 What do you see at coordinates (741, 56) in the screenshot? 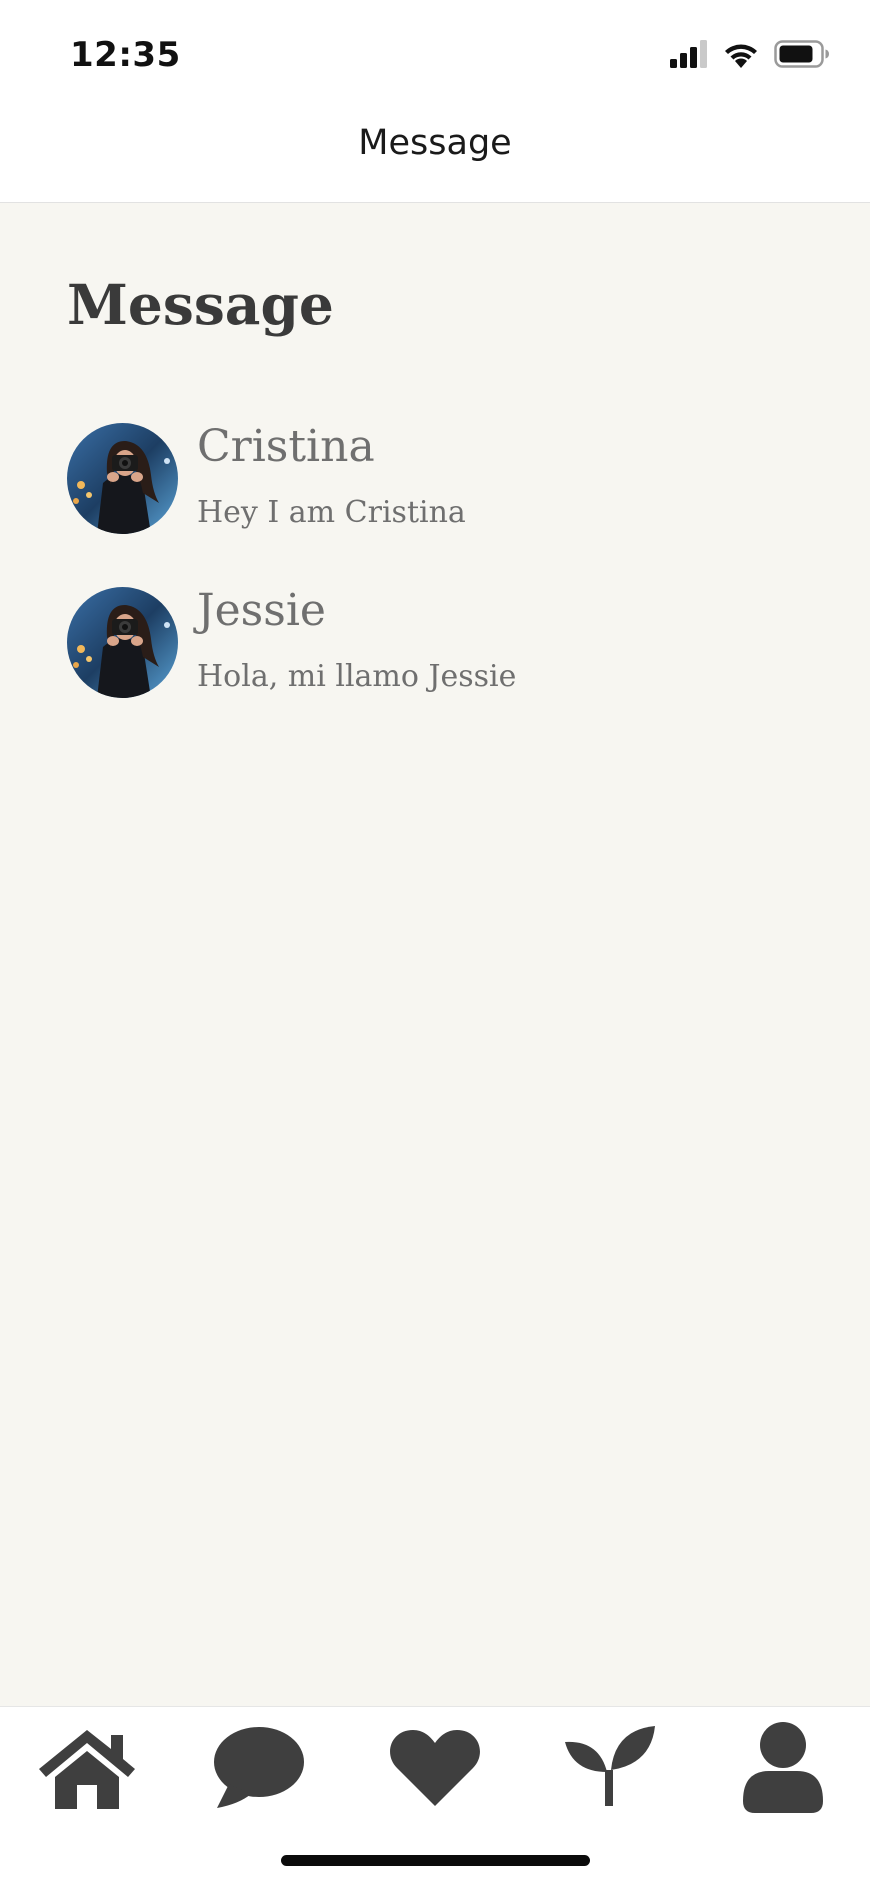
I see `wifi-icon` at bounding box center [741, 56].